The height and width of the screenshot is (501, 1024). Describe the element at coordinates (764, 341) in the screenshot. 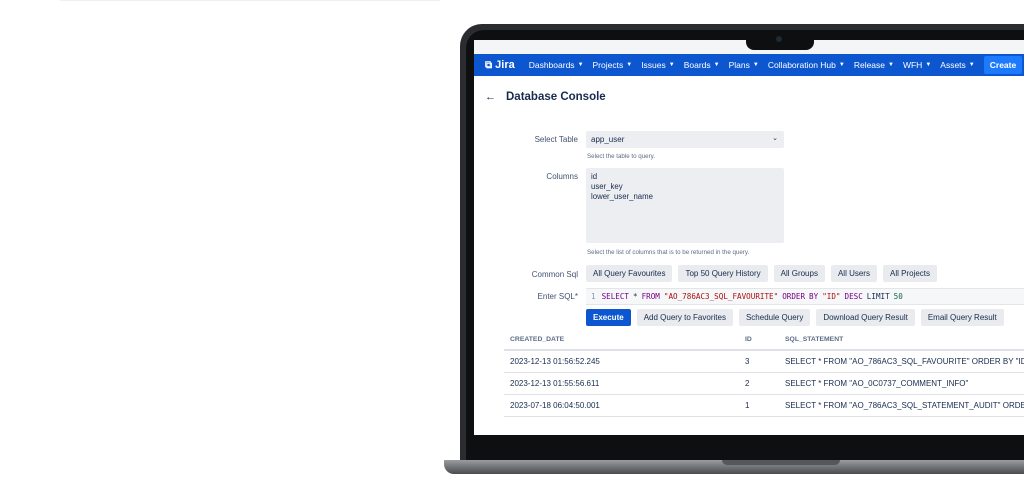

I see `table-header: CREATED_DATE ID SQL_STATEMENT` at that location.